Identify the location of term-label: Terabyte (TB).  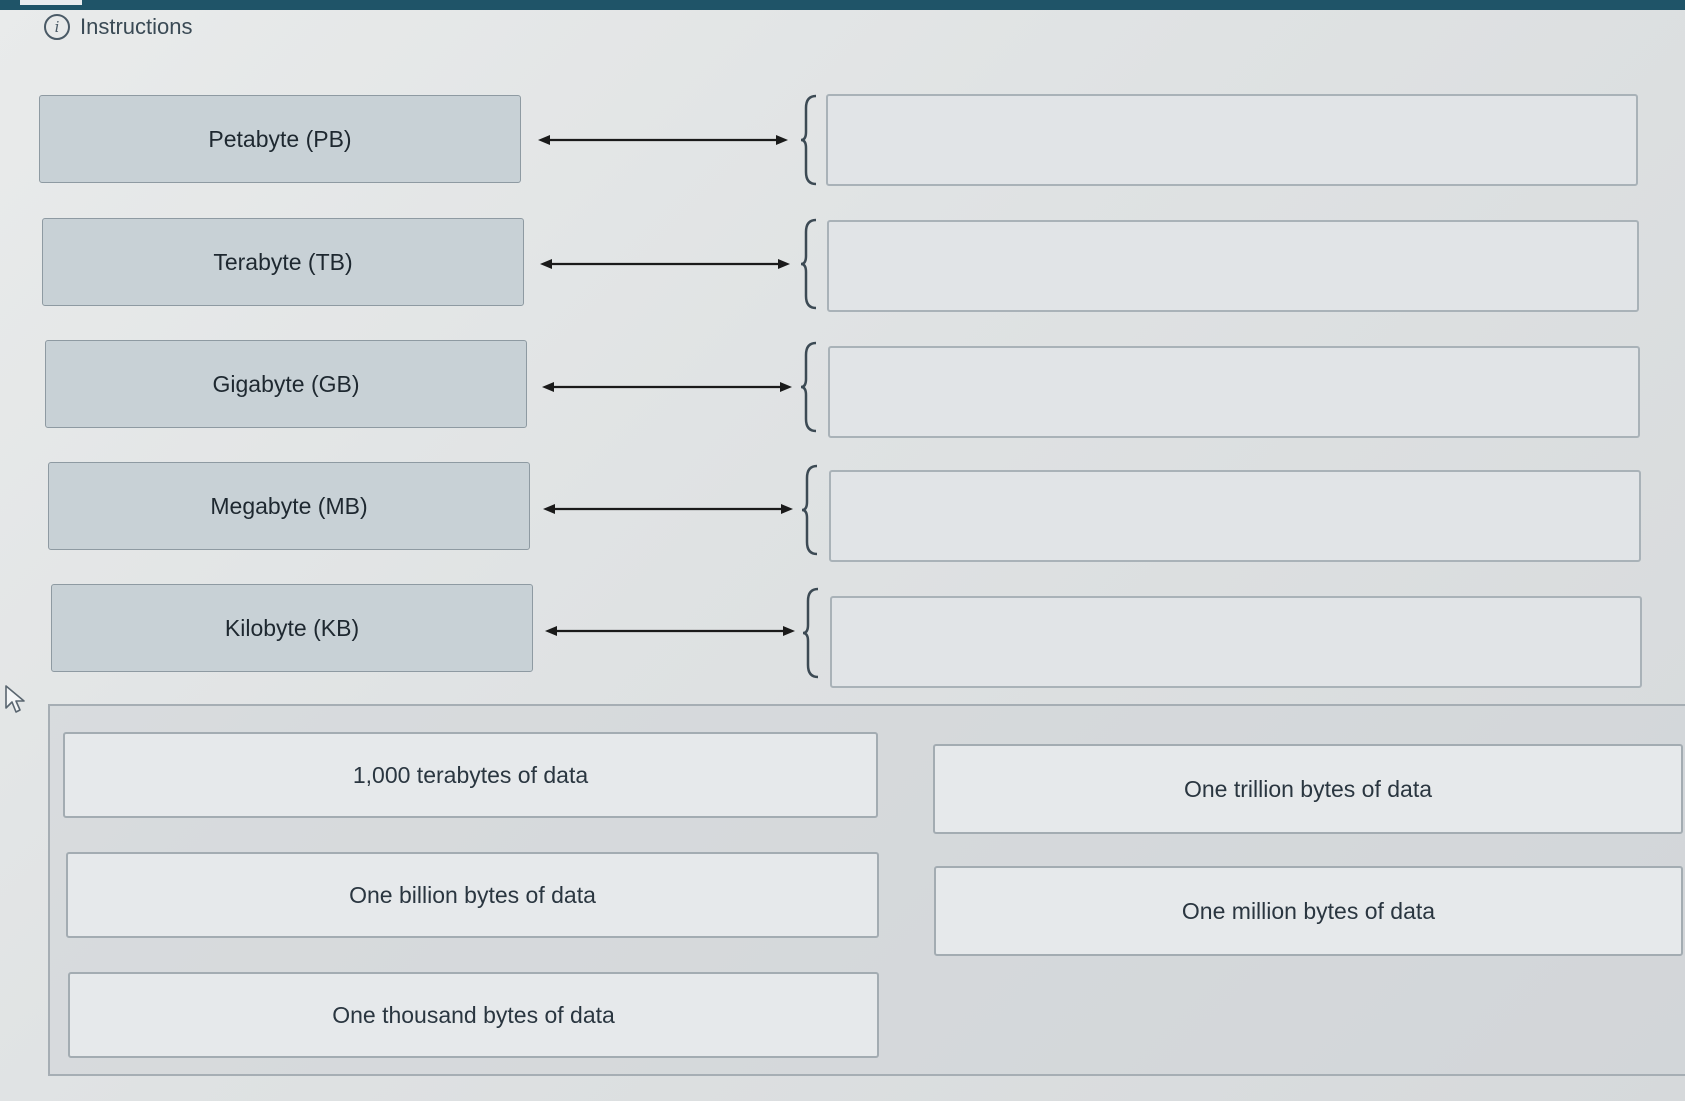
(283, 261).